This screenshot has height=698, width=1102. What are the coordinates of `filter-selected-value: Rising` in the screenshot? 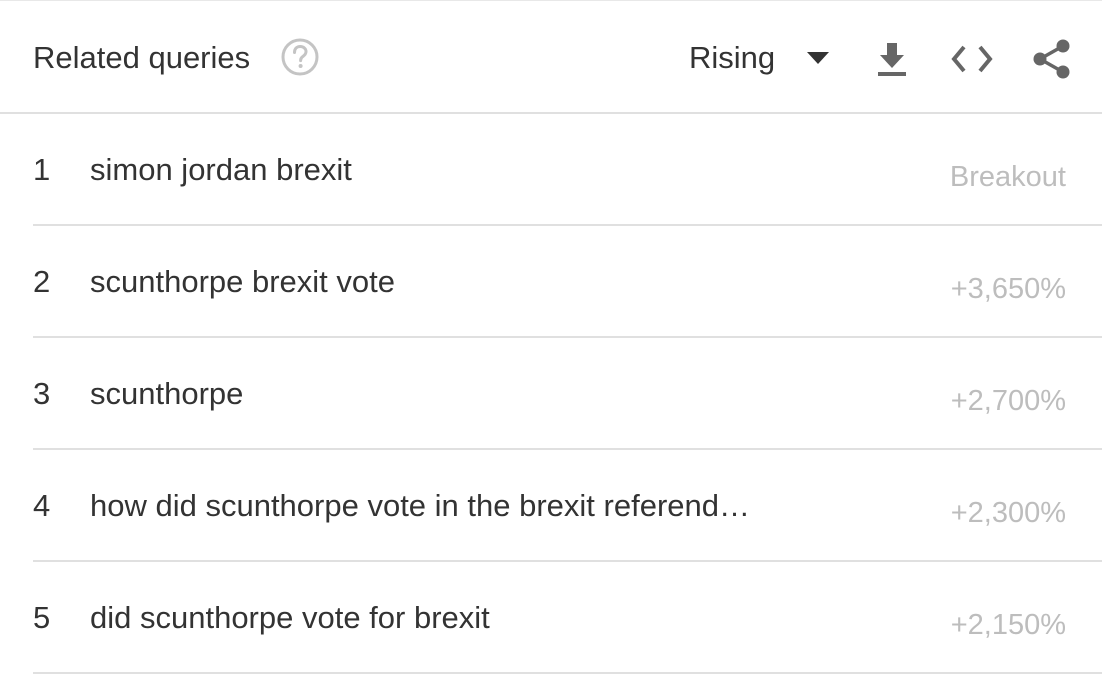 It's located at (732, 57).